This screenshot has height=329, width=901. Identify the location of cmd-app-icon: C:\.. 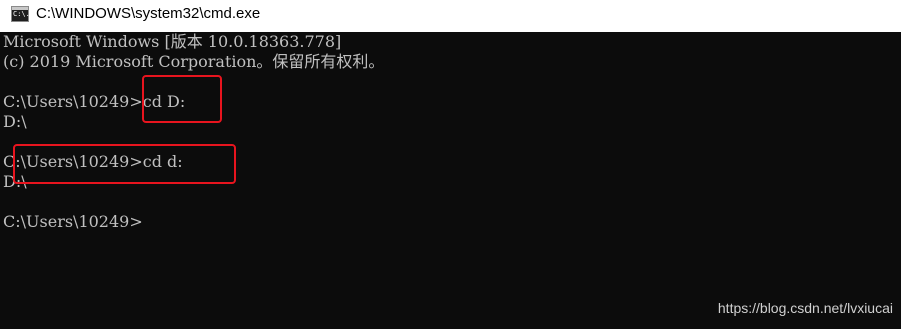
(20, 14).